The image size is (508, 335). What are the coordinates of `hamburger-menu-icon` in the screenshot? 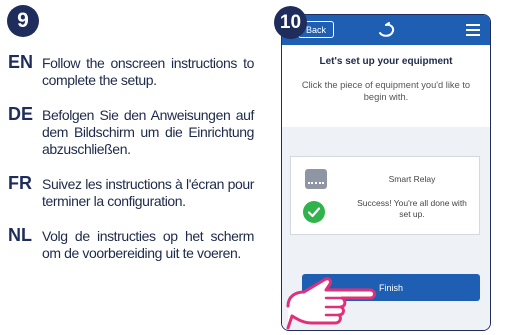 It's located at (473, 30).